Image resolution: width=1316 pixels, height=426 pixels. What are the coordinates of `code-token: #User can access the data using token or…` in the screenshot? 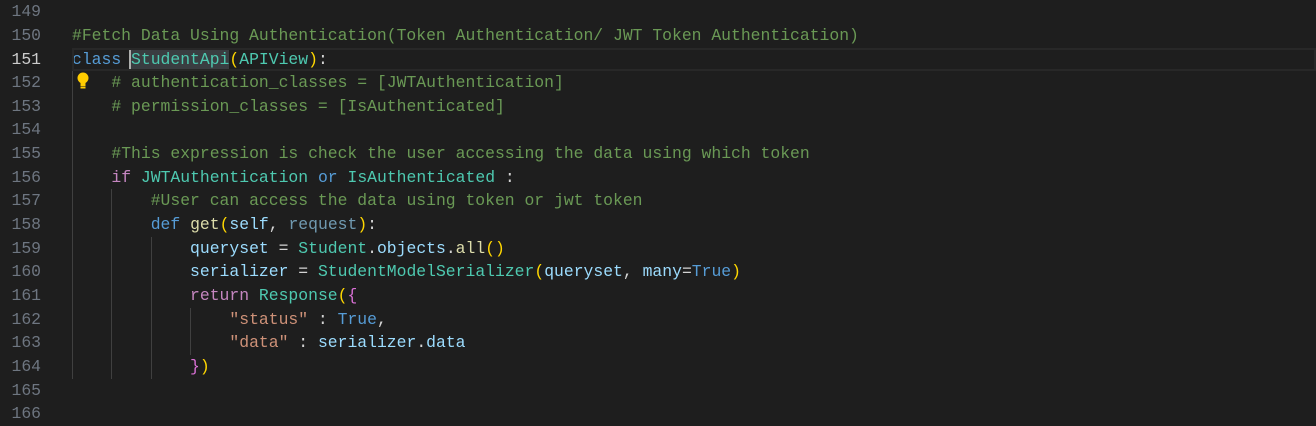 It's located at (396, 201).